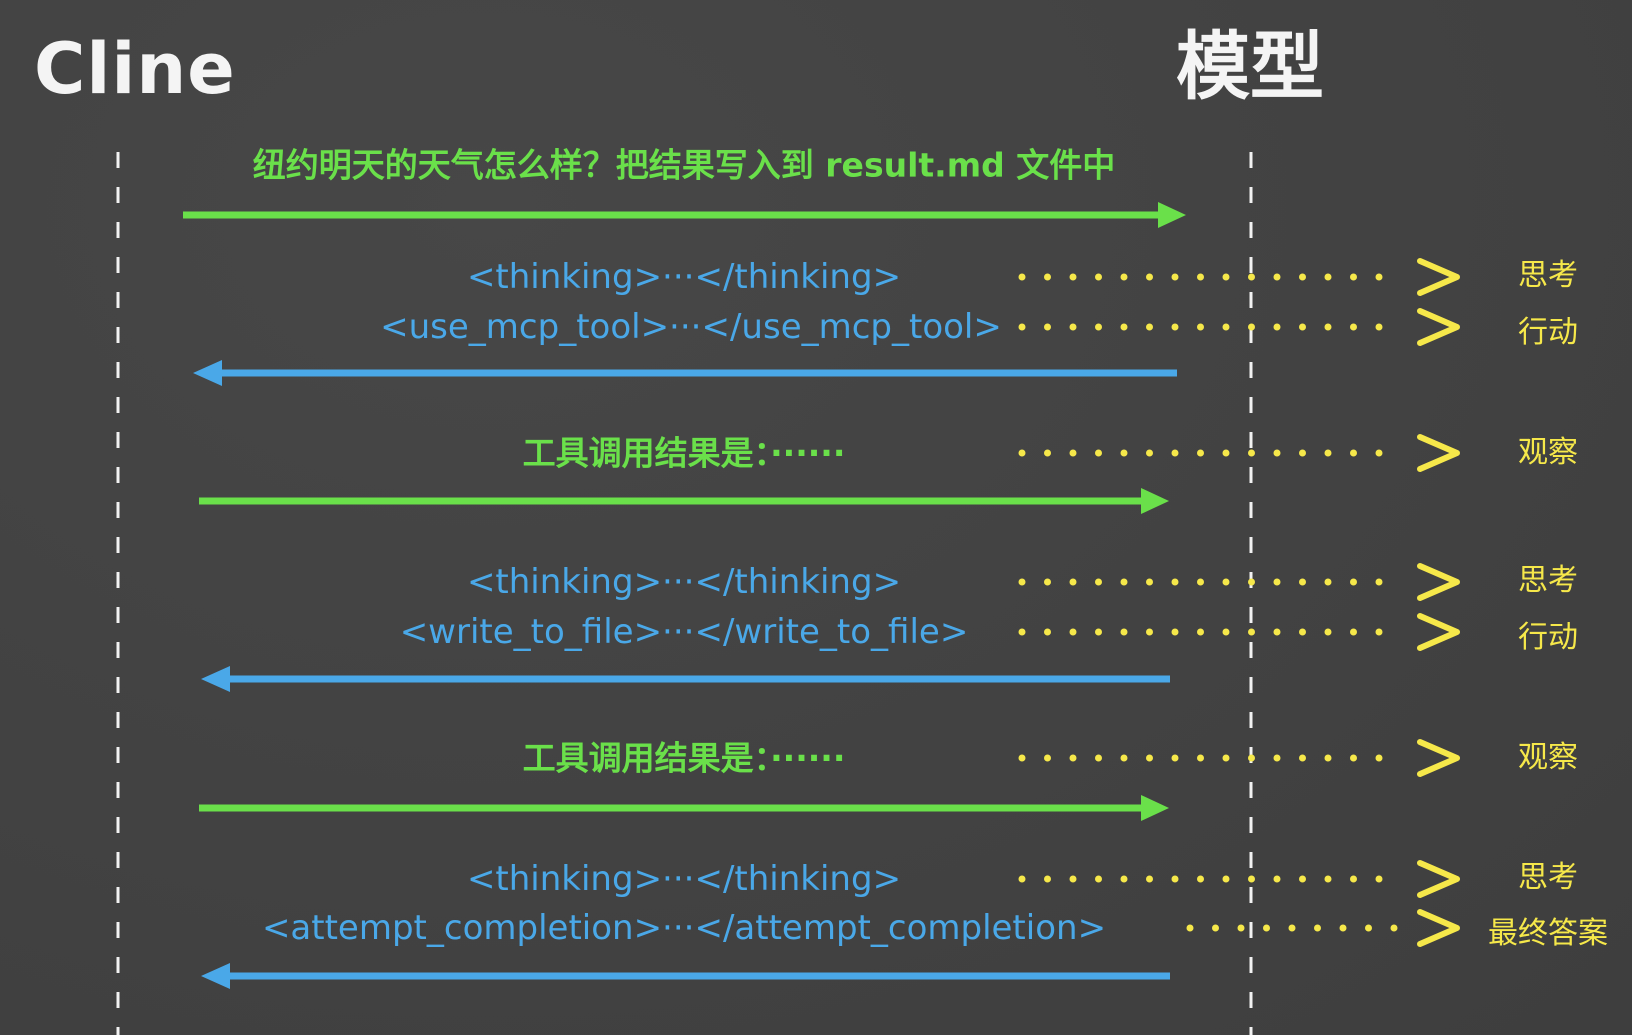 The height and width of the screenshot is (1035, 1632). What do you see at coordinates (135, 69) in the screenshot?
I see `cline-title: Cline` at bounding box center [135, 69].